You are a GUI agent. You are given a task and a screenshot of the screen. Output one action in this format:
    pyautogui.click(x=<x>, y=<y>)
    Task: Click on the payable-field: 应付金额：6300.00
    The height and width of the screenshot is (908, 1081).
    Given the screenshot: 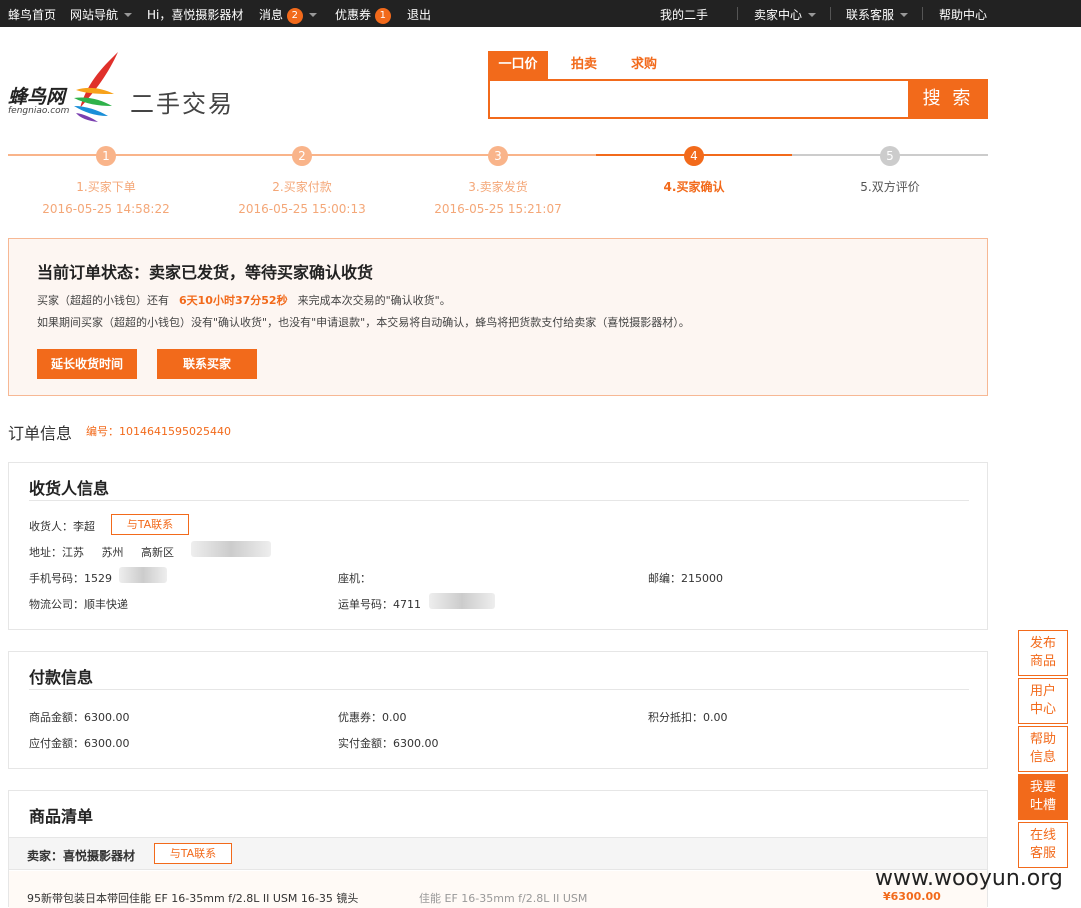 What is the action you would take?
    pyautogui.click(x=79, y=743)
    